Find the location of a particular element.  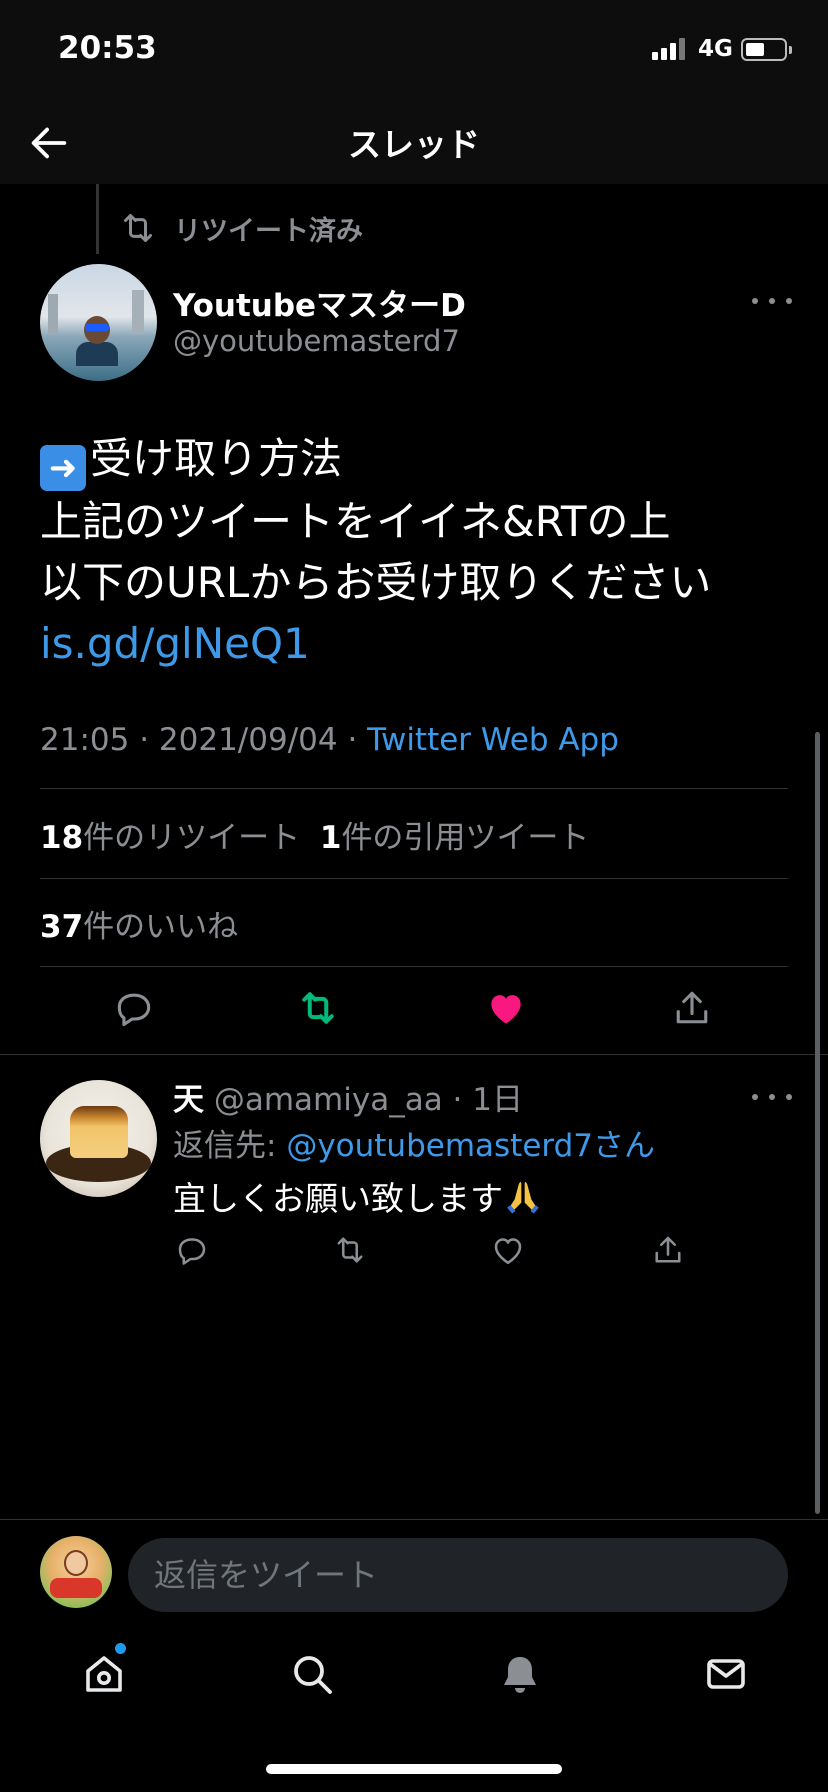

search-icon is located at coordinates (313, 1675).